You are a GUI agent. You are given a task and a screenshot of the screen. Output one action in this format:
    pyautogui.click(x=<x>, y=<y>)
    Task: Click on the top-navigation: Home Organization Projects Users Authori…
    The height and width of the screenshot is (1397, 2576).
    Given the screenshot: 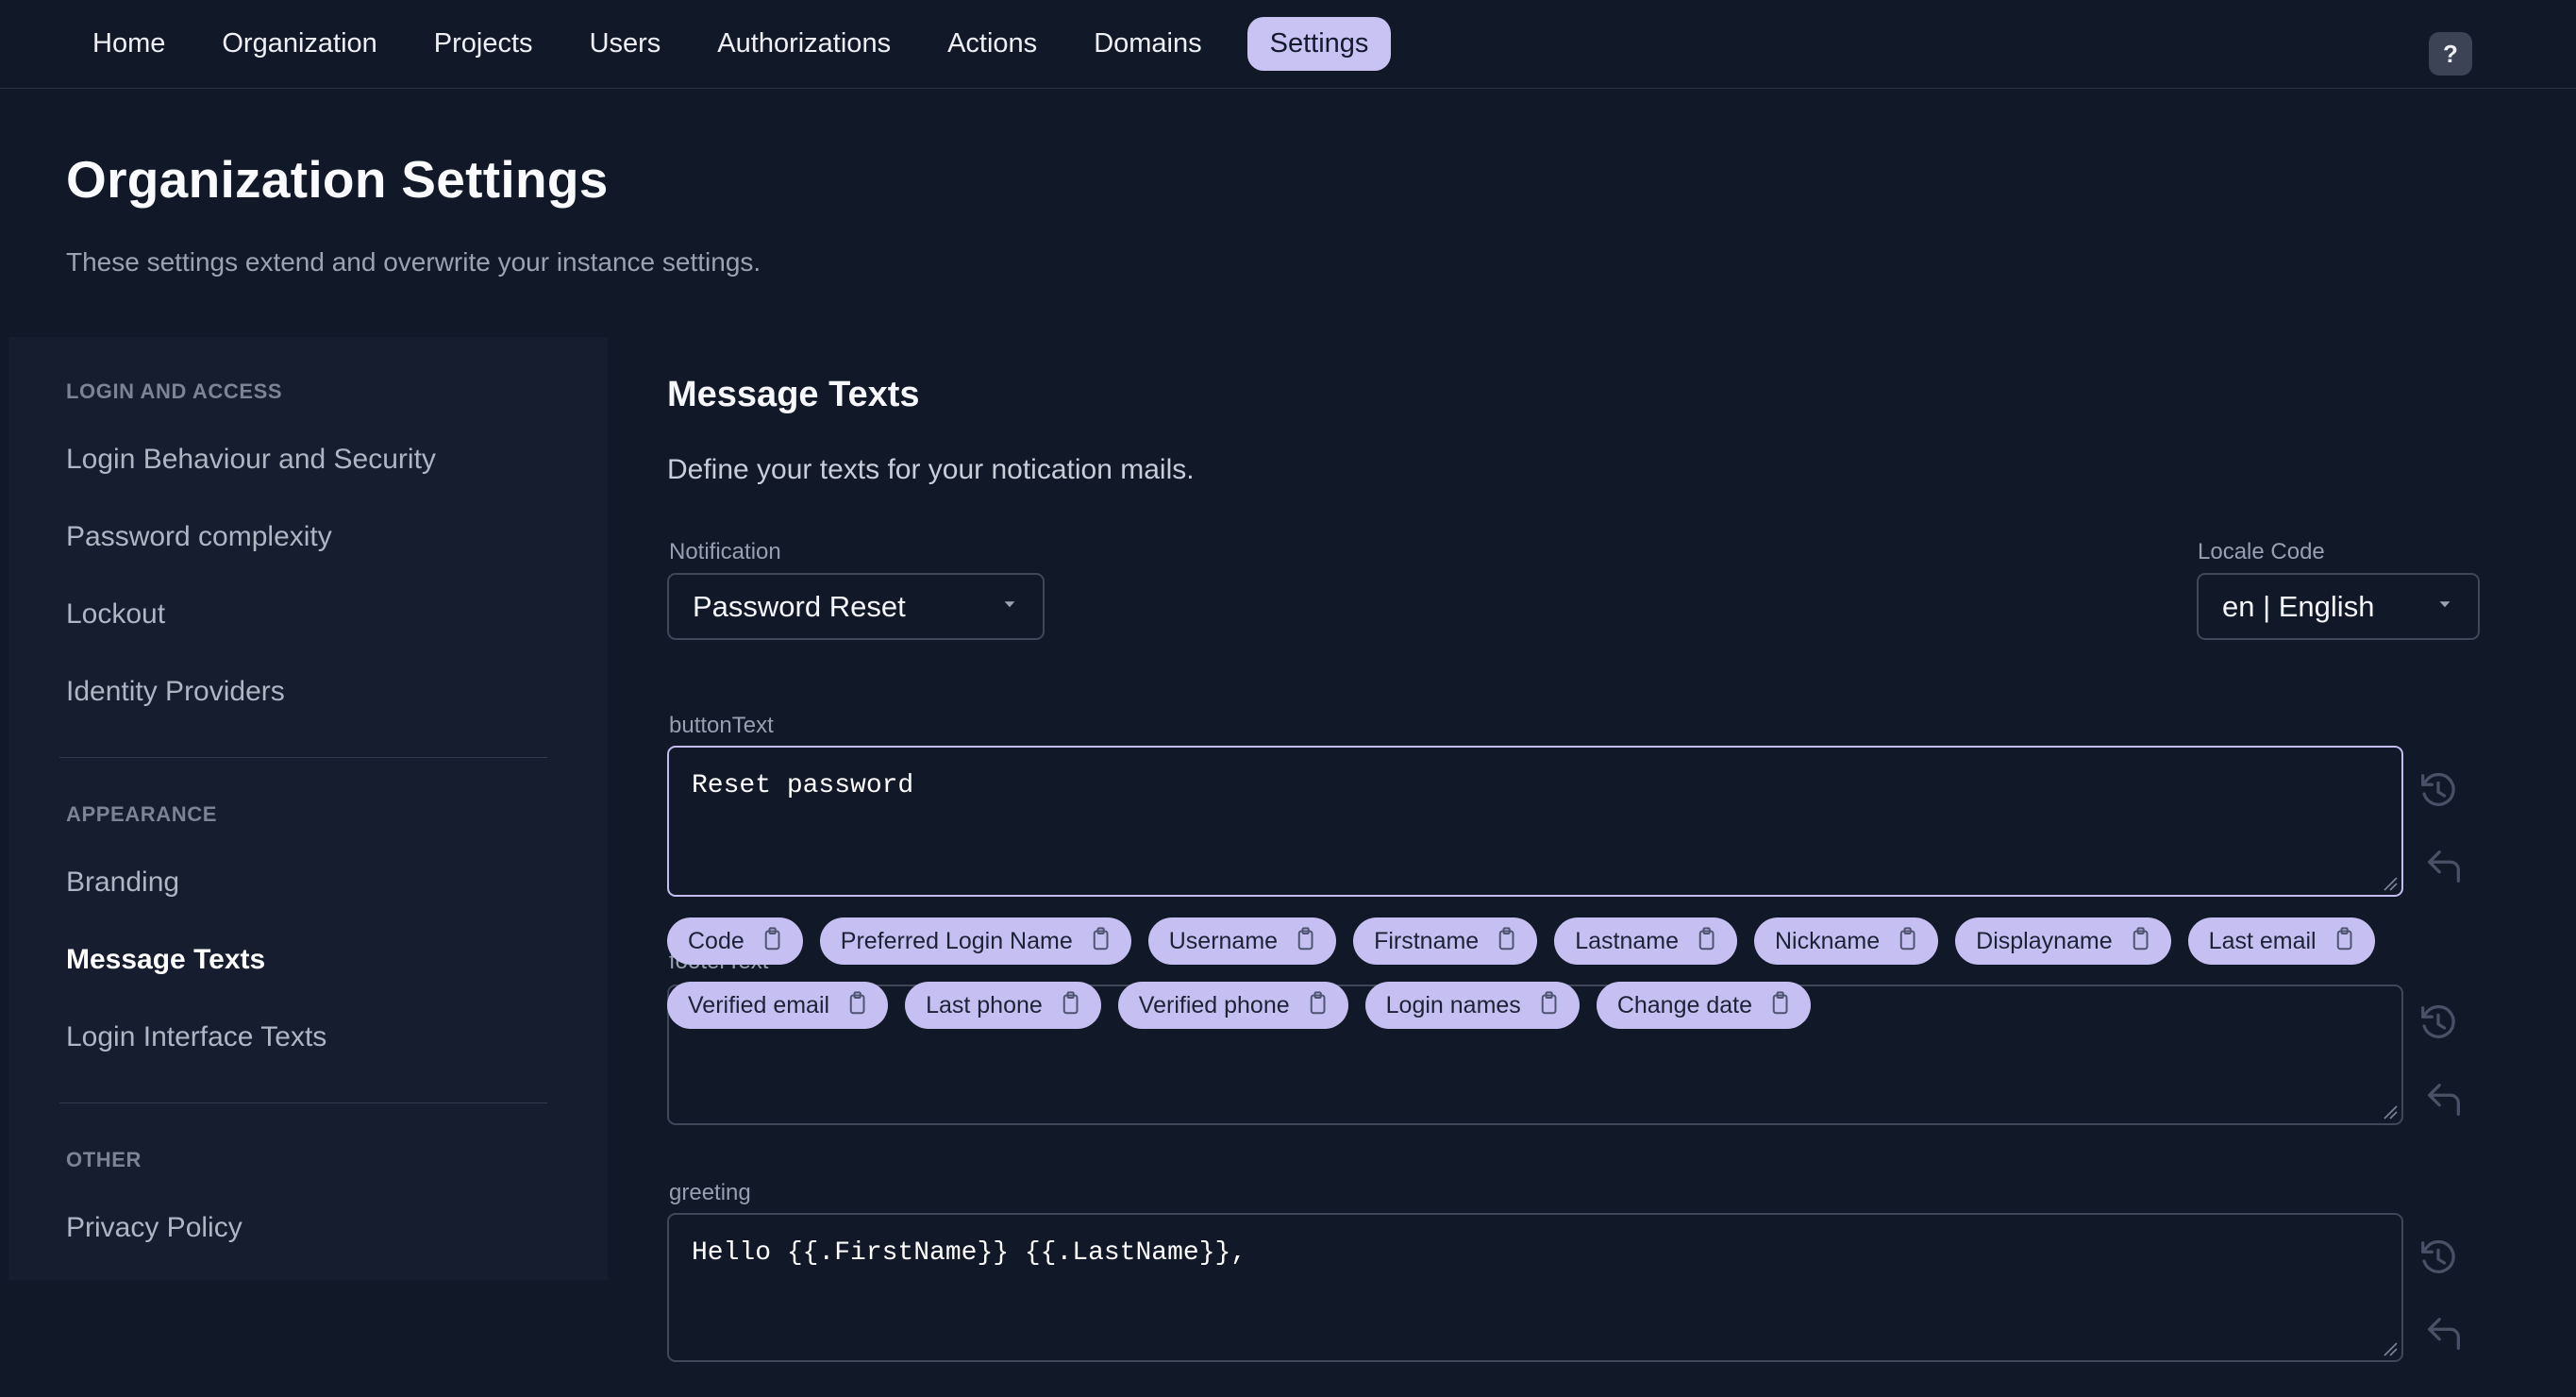 What is the action you would take?
    pyautogui.click(x=1288, y=44)
    